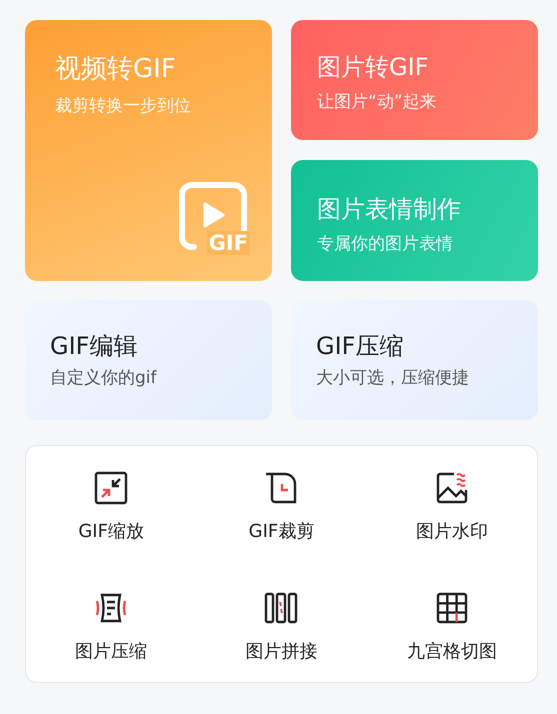 This screenshot has height=714, width=557. Describe the element at coordinates (111, 488) in the screenshot. I see `shrink-icon` at that location.